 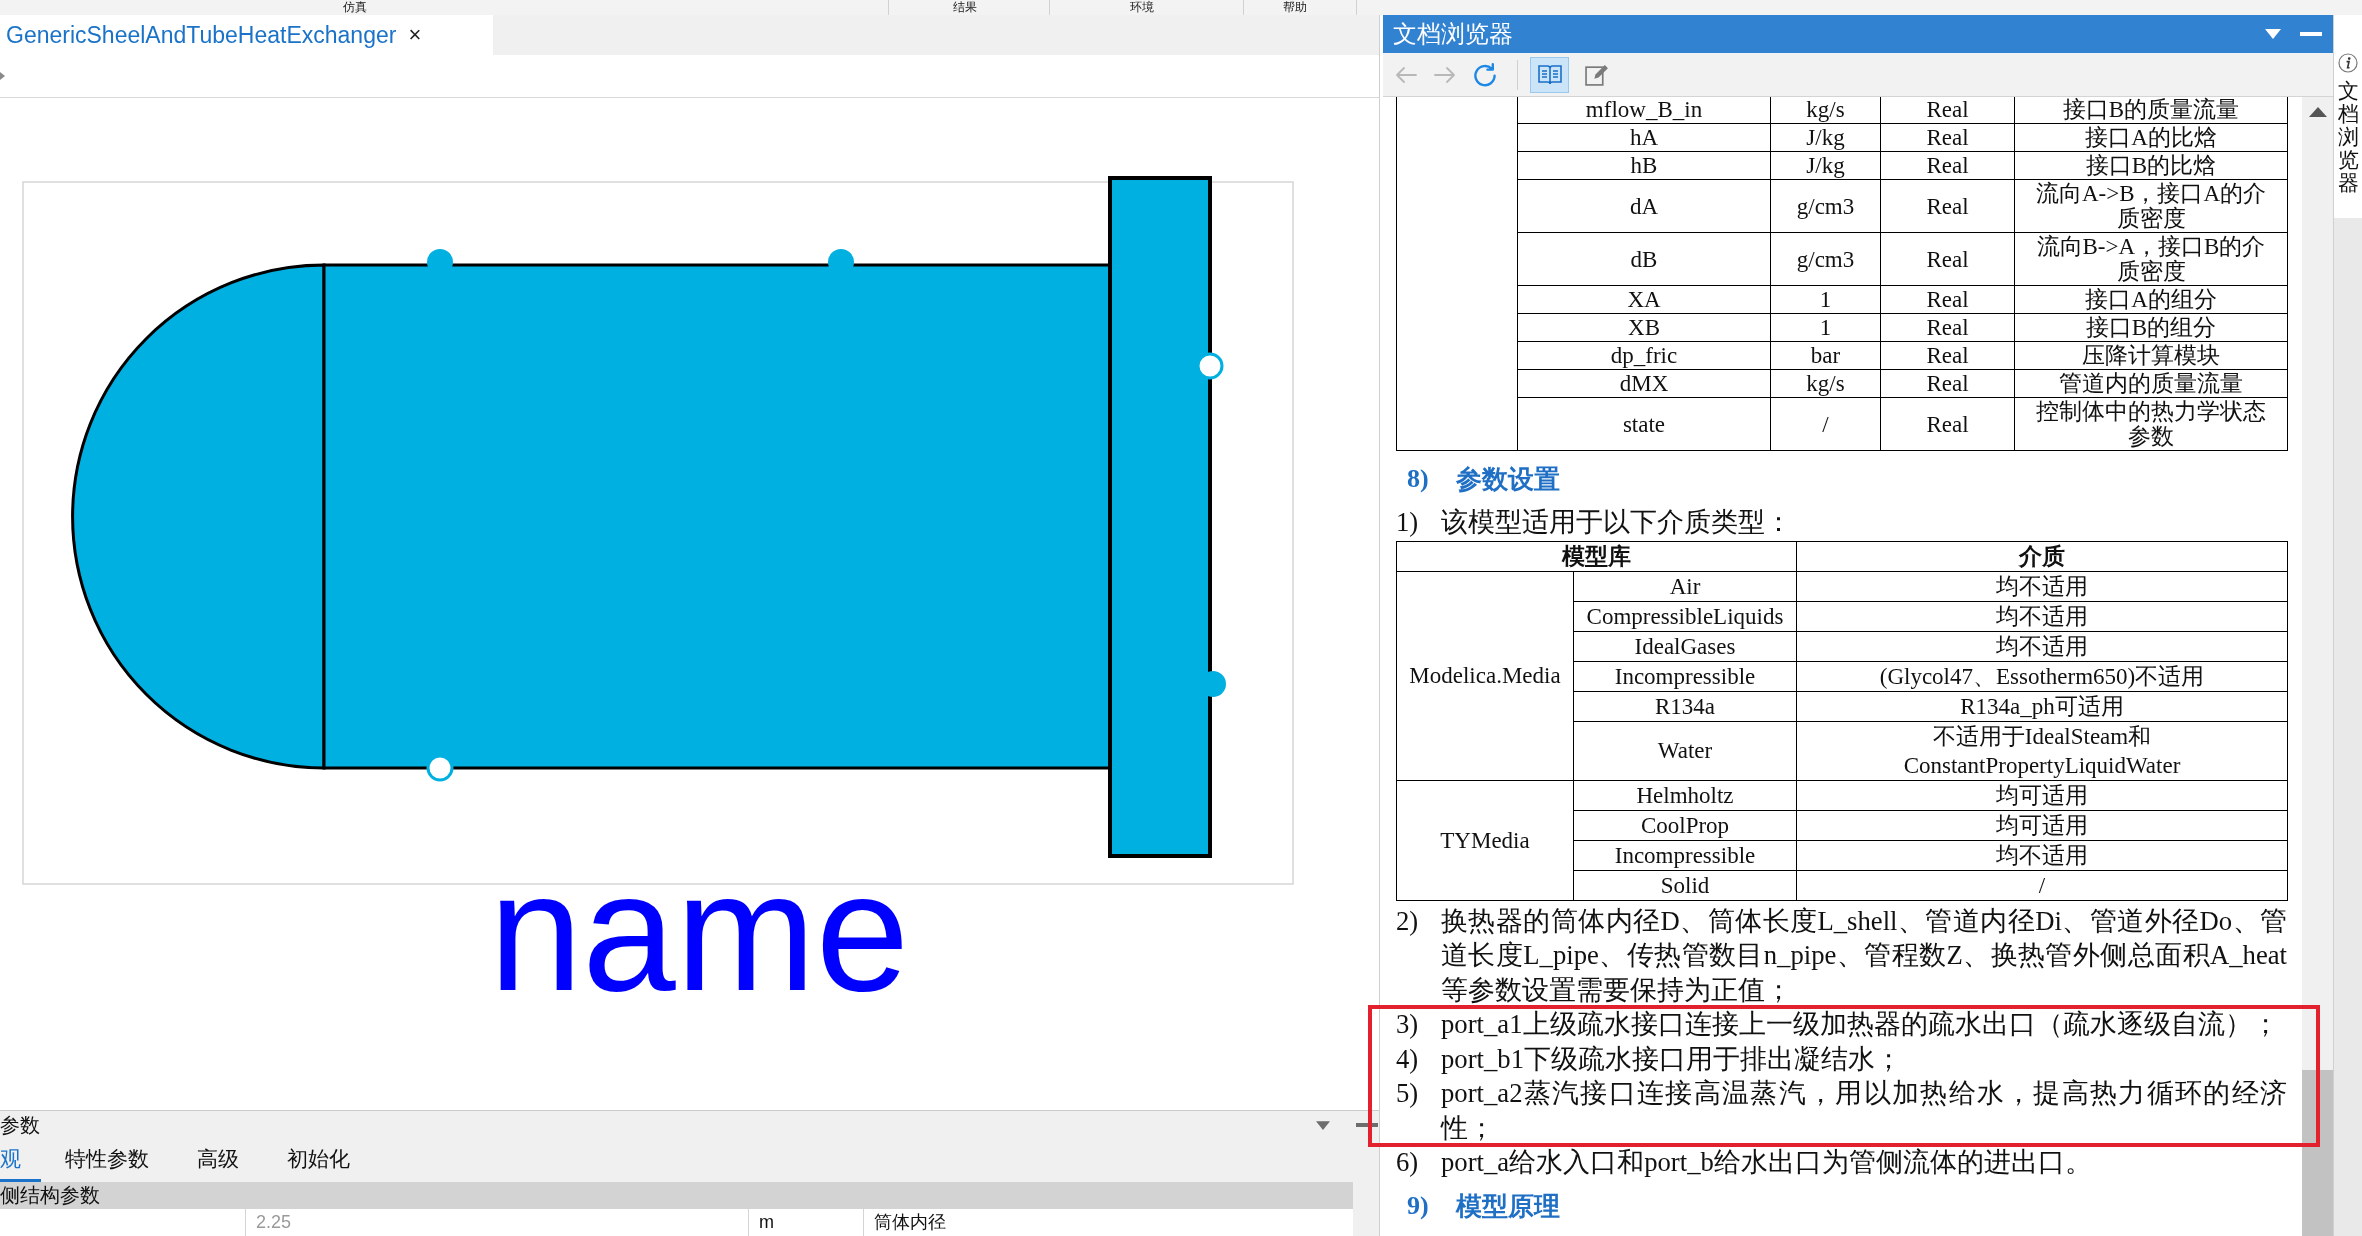 I want to click on editor-tab: GenericSheelAndTubeHeatExchanger ×, so click(x=246, y=35).